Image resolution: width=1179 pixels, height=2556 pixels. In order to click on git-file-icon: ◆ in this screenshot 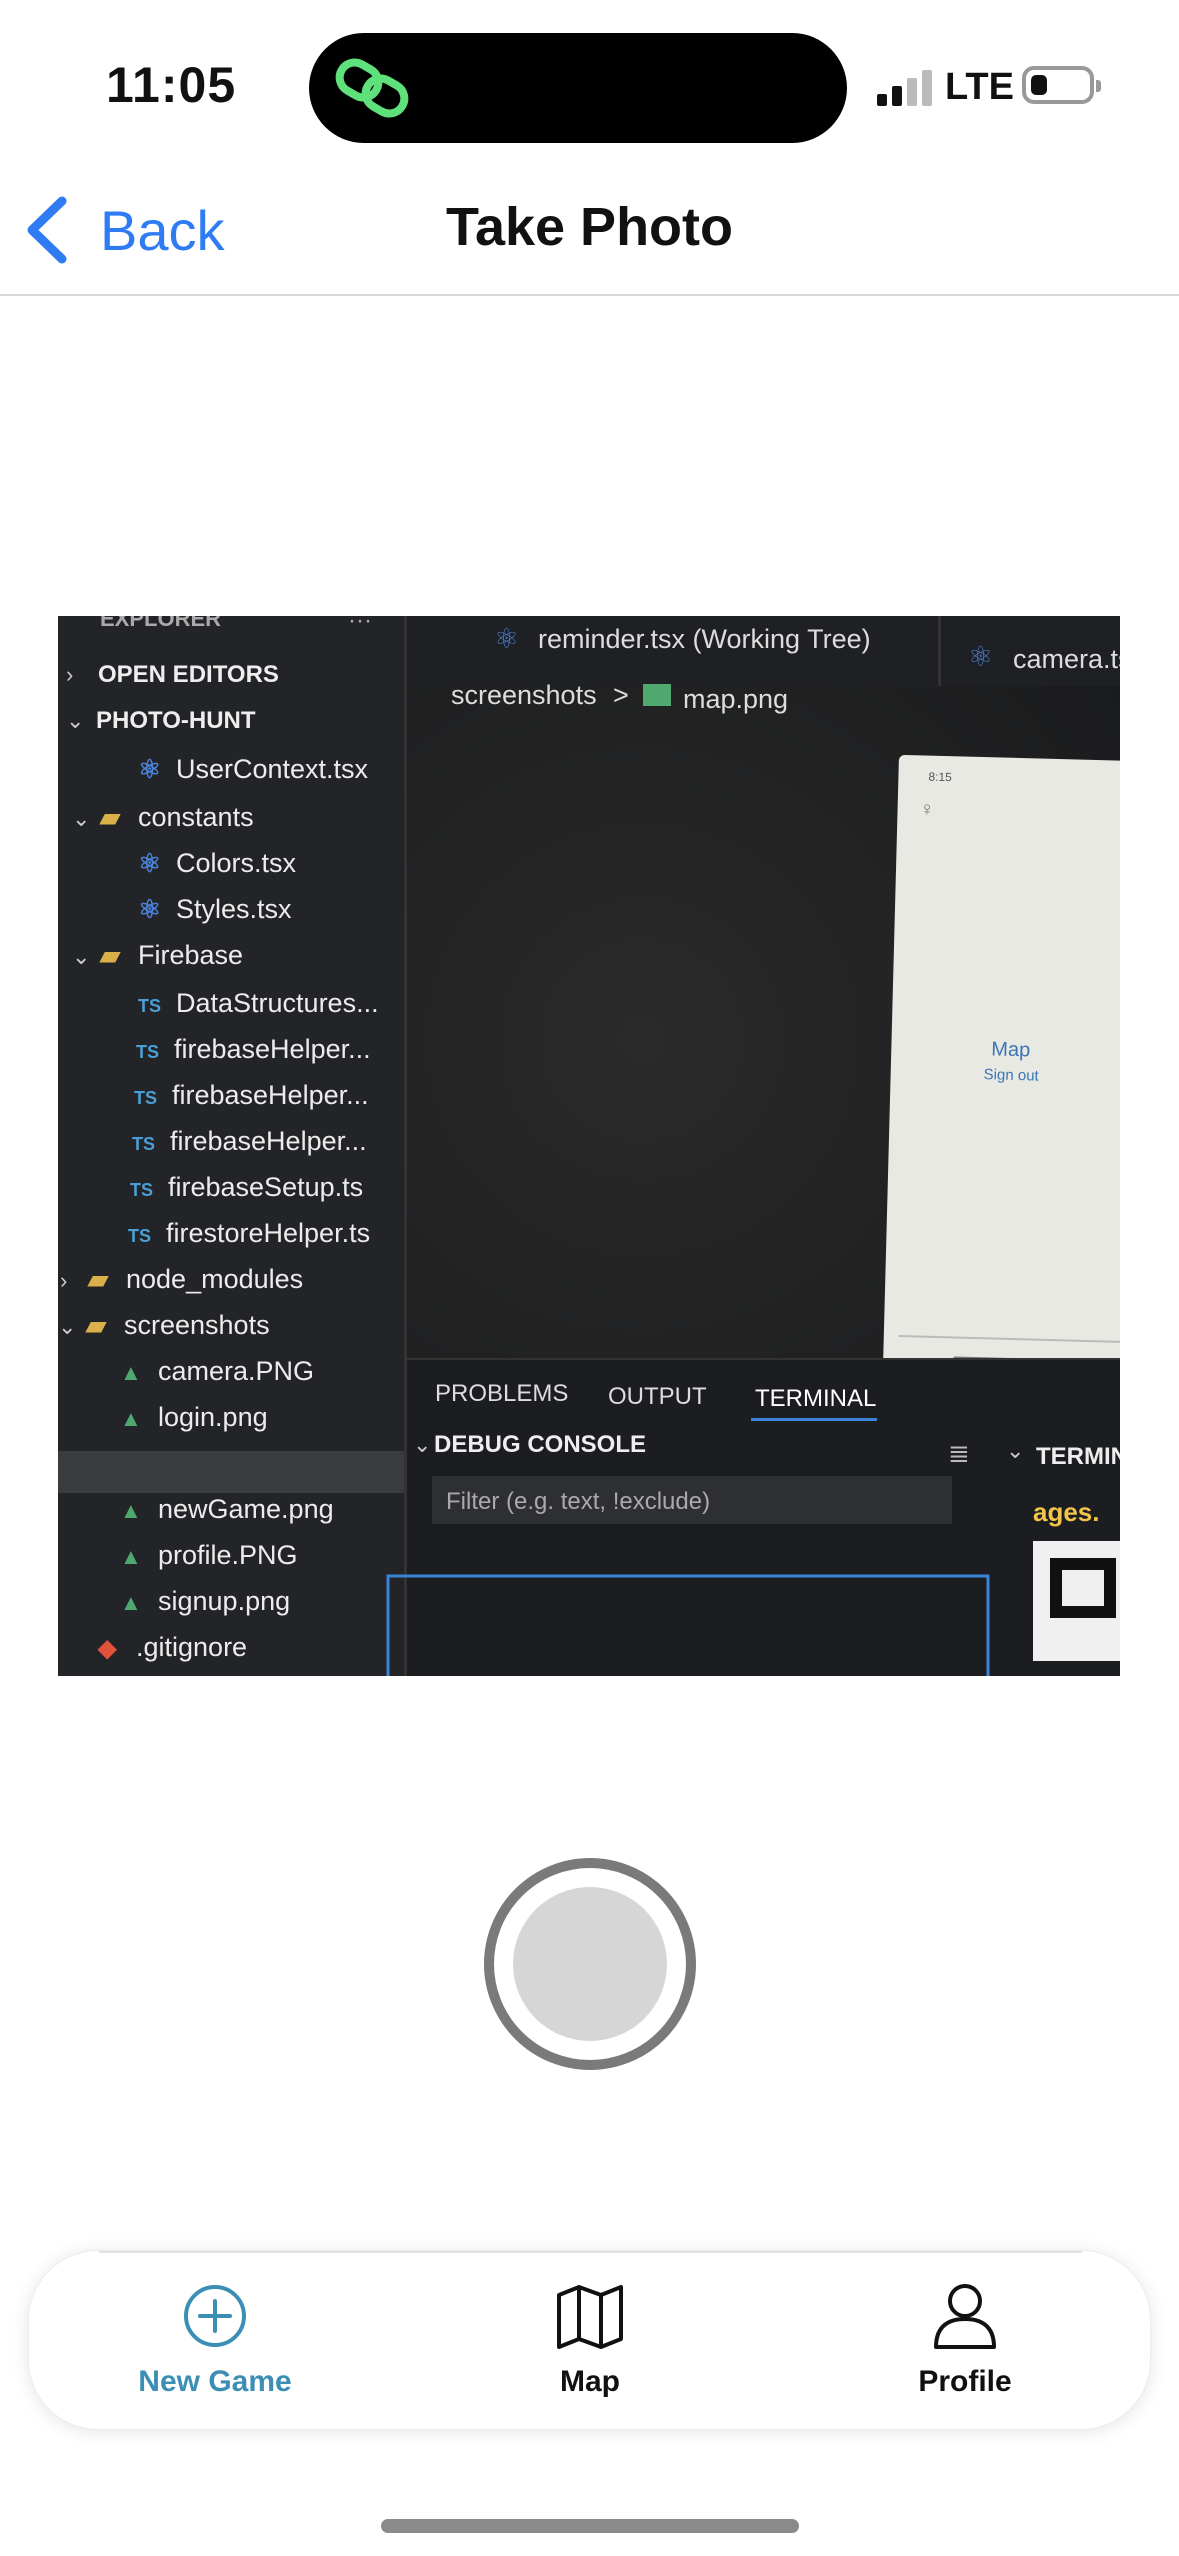, I will do `click(107, 1648)`.